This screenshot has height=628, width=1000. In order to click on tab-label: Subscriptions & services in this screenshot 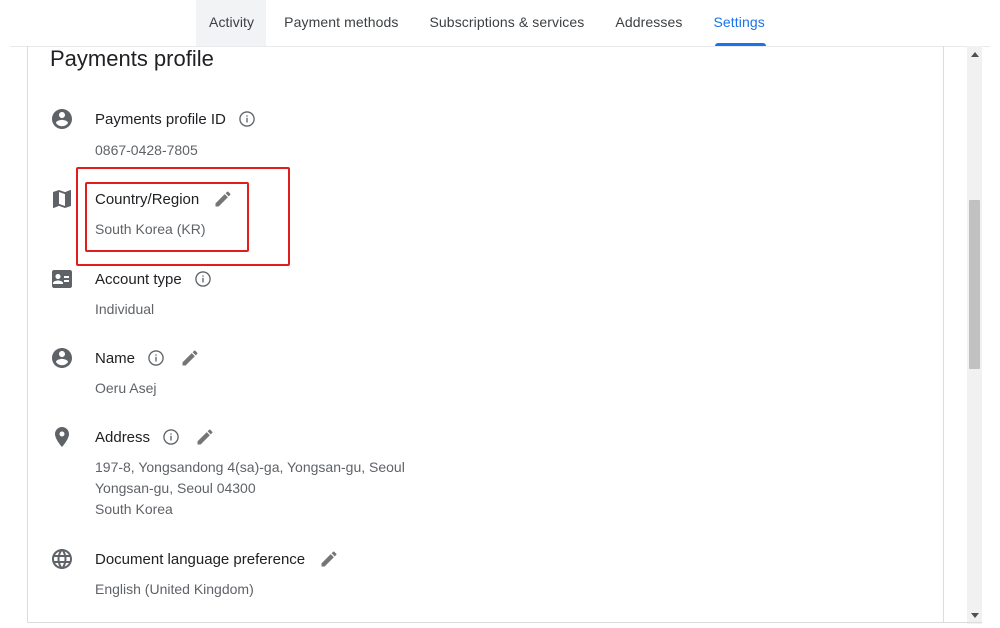, I will do `click(507, 22)`.